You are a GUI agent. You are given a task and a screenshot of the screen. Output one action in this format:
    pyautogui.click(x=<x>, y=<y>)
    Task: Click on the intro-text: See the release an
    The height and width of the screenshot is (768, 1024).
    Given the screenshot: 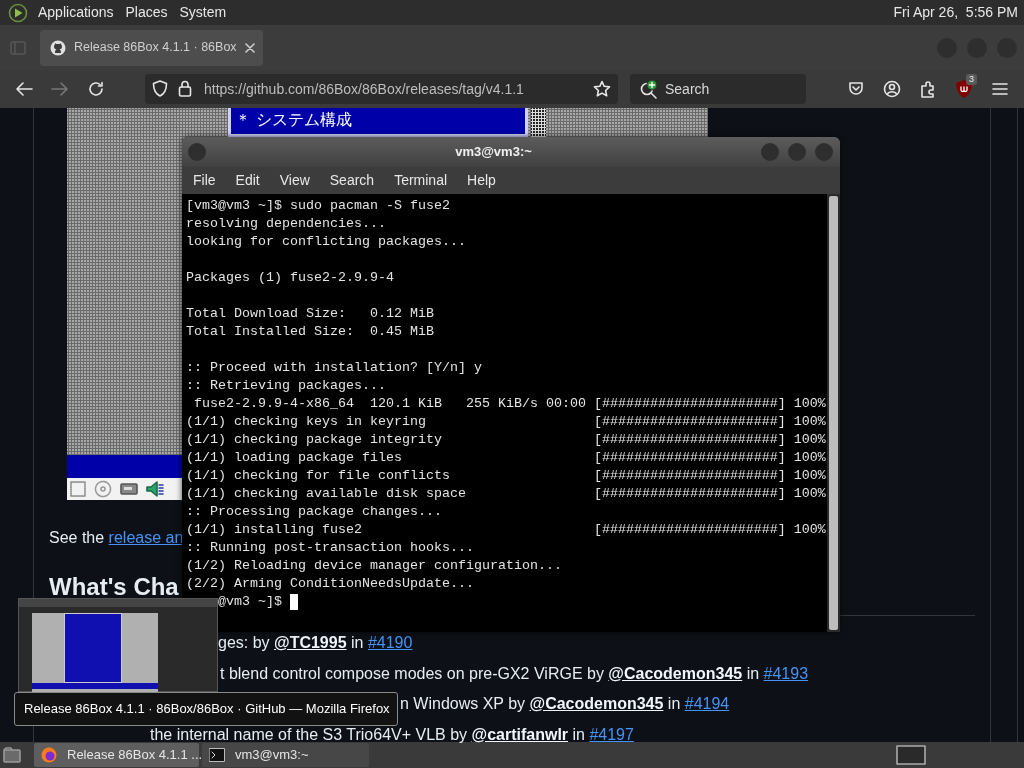 What is the action you would take?
    pyautogui.click(x=116, y=538)
    